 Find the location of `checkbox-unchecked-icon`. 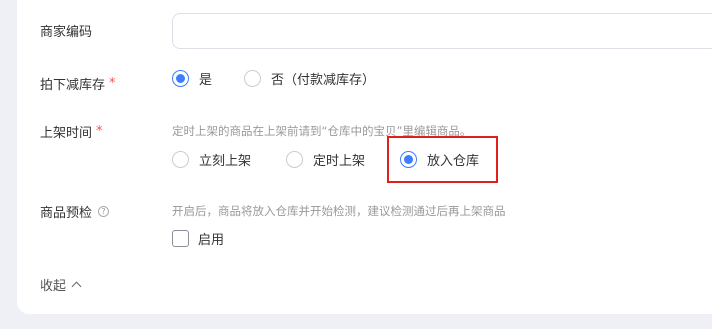

checkbox-unchecked-icon is located at coordinates (180, 238).